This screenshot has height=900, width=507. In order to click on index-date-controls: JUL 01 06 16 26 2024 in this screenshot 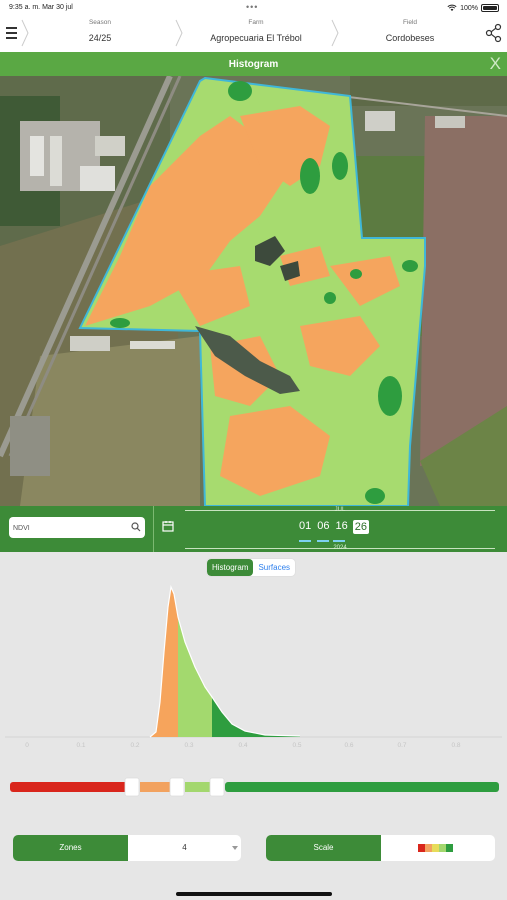, I will do `click(253, 529)`.